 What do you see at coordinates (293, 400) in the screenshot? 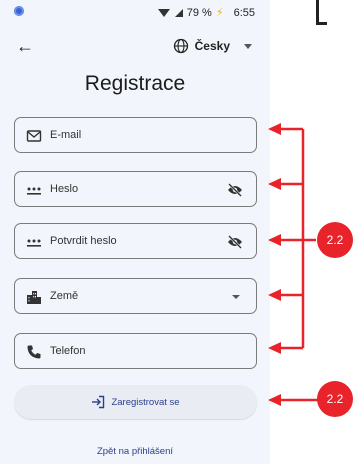
I see `annotation-arrow-button` at bounding box center [293, 400].